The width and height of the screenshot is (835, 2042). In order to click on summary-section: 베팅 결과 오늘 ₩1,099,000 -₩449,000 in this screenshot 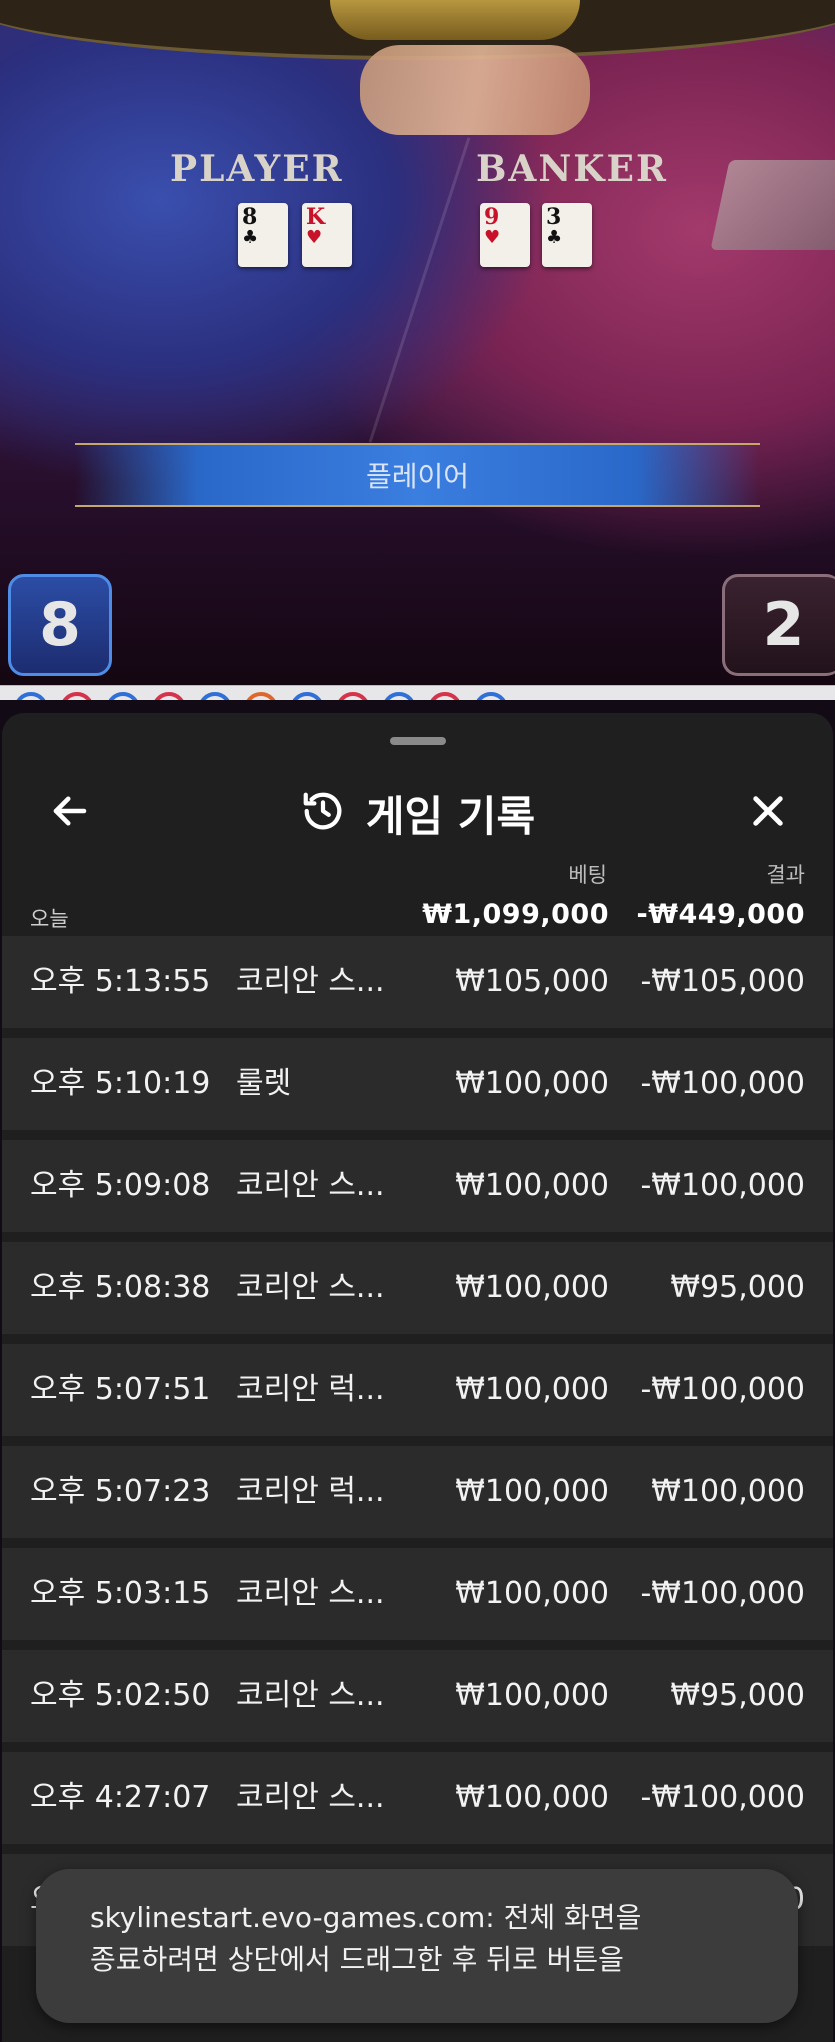, I will do `click(417, 887)`.